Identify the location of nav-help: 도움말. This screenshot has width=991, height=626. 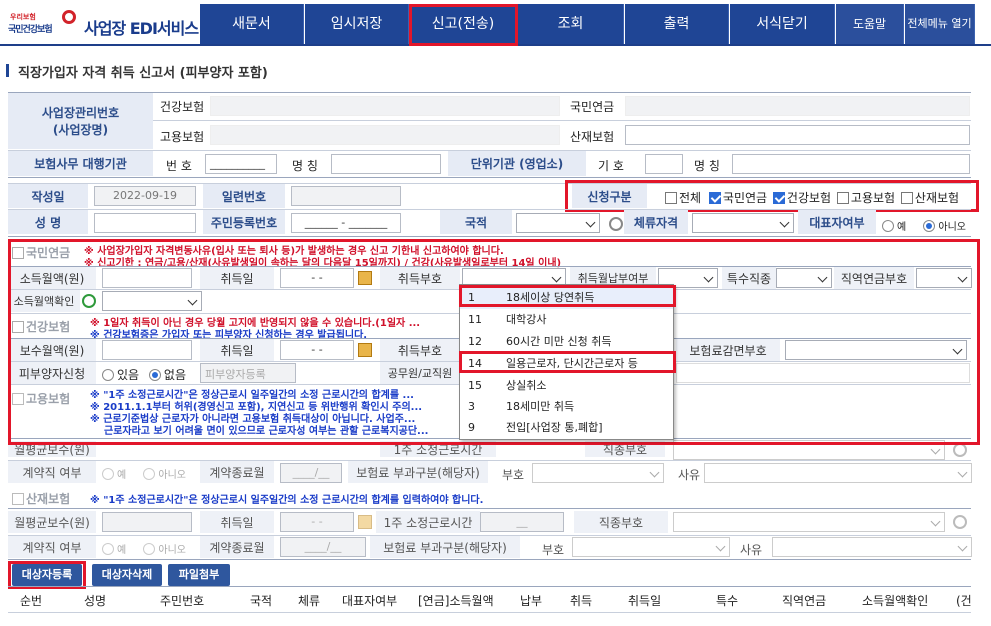
(870, 24).